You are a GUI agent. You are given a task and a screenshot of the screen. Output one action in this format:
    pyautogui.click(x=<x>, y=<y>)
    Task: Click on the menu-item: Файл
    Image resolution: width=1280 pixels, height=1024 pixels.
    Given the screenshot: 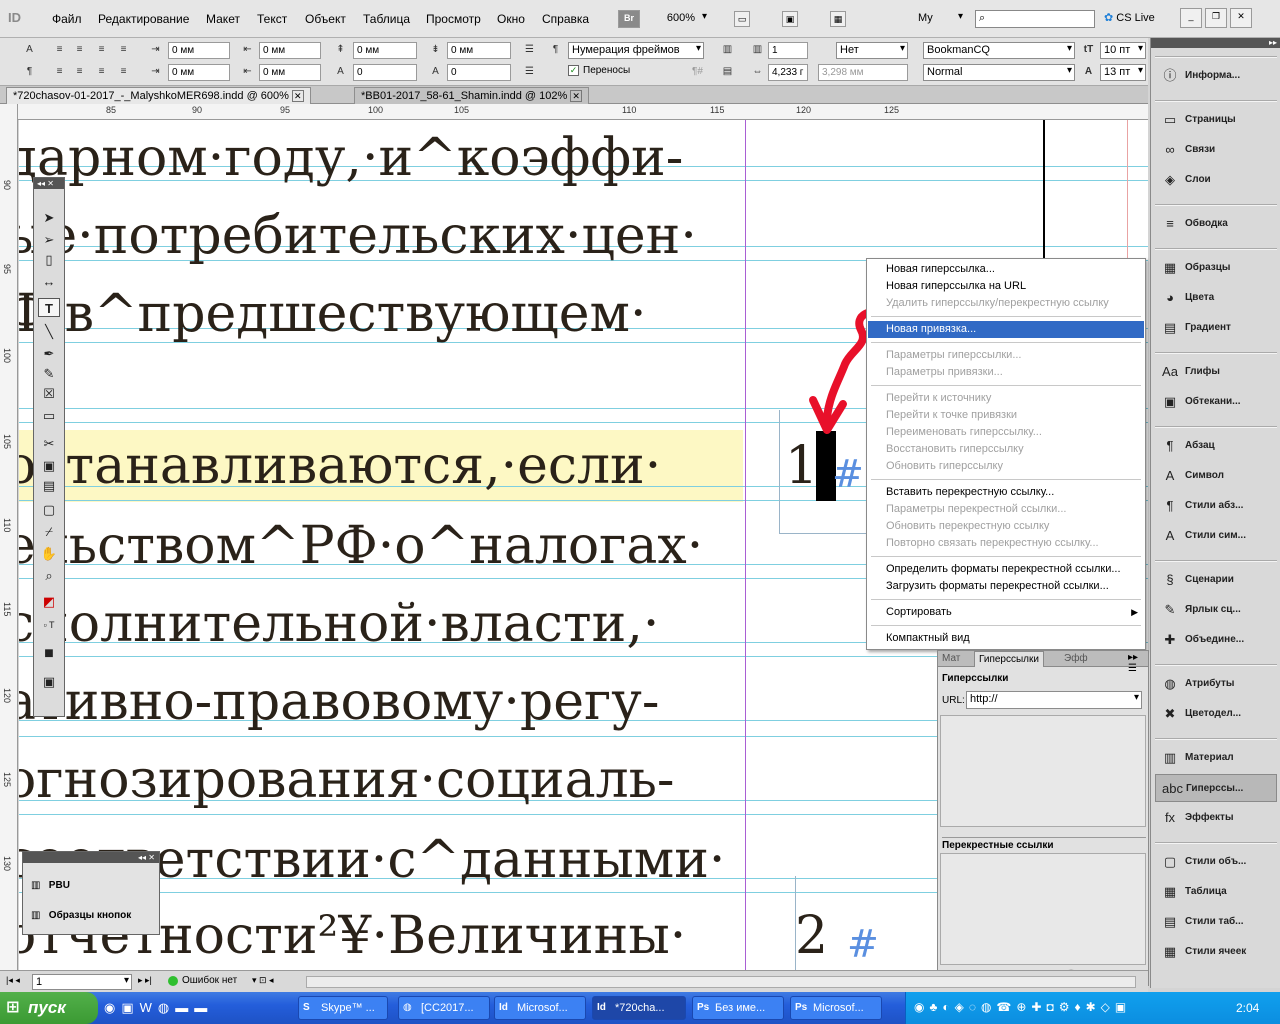 What is the action you would take?
    pyautogui.click(x=67, y=19)
    